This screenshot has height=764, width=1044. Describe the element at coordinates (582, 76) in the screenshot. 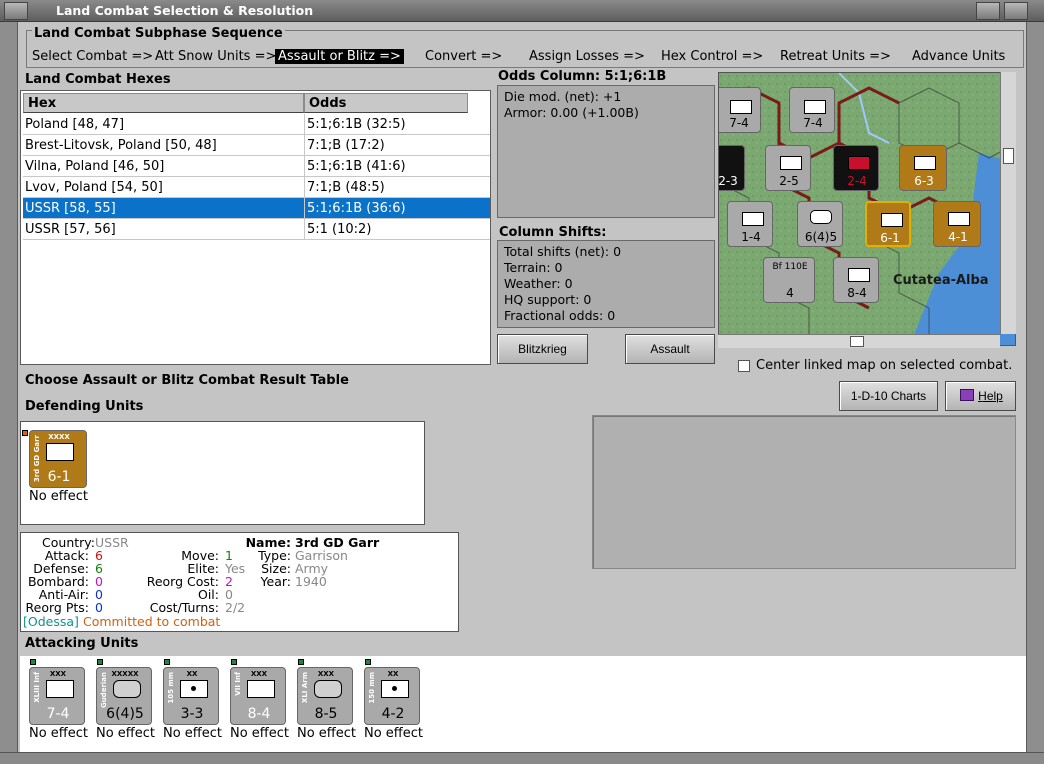

I see `odds-title: Odds Column: 5:1;6:1B` at that location.